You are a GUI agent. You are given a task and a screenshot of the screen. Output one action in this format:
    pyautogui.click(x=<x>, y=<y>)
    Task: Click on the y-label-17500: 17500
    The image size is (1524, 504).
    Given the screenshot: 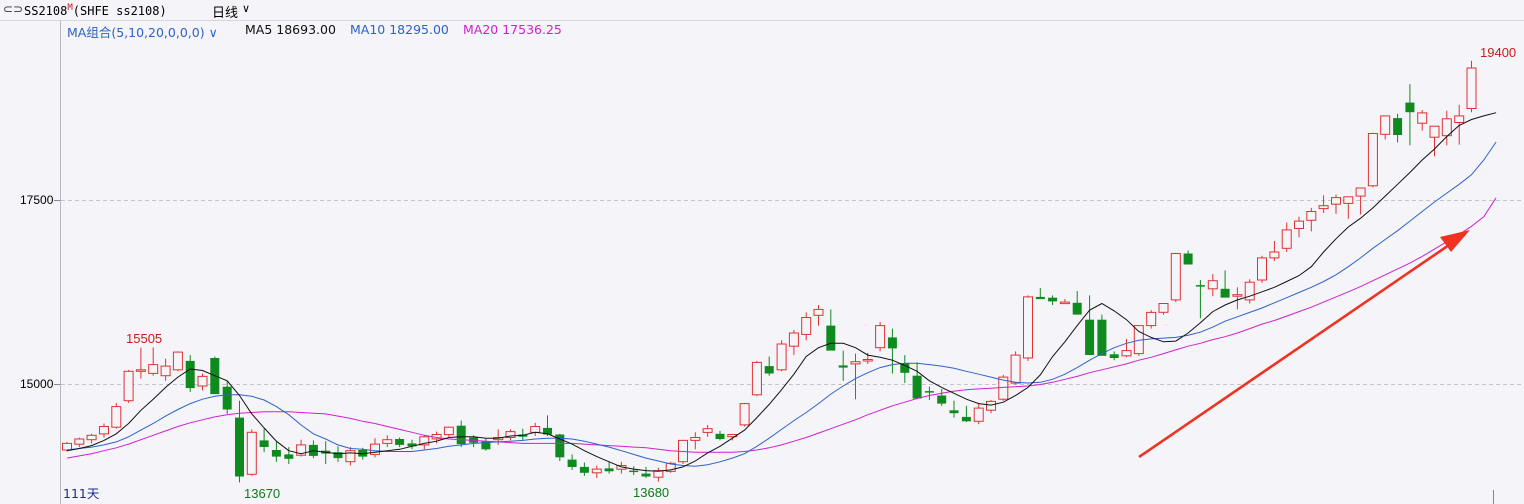 What is the action you would take?
    pyautogui.click(x=37, y=200)
    